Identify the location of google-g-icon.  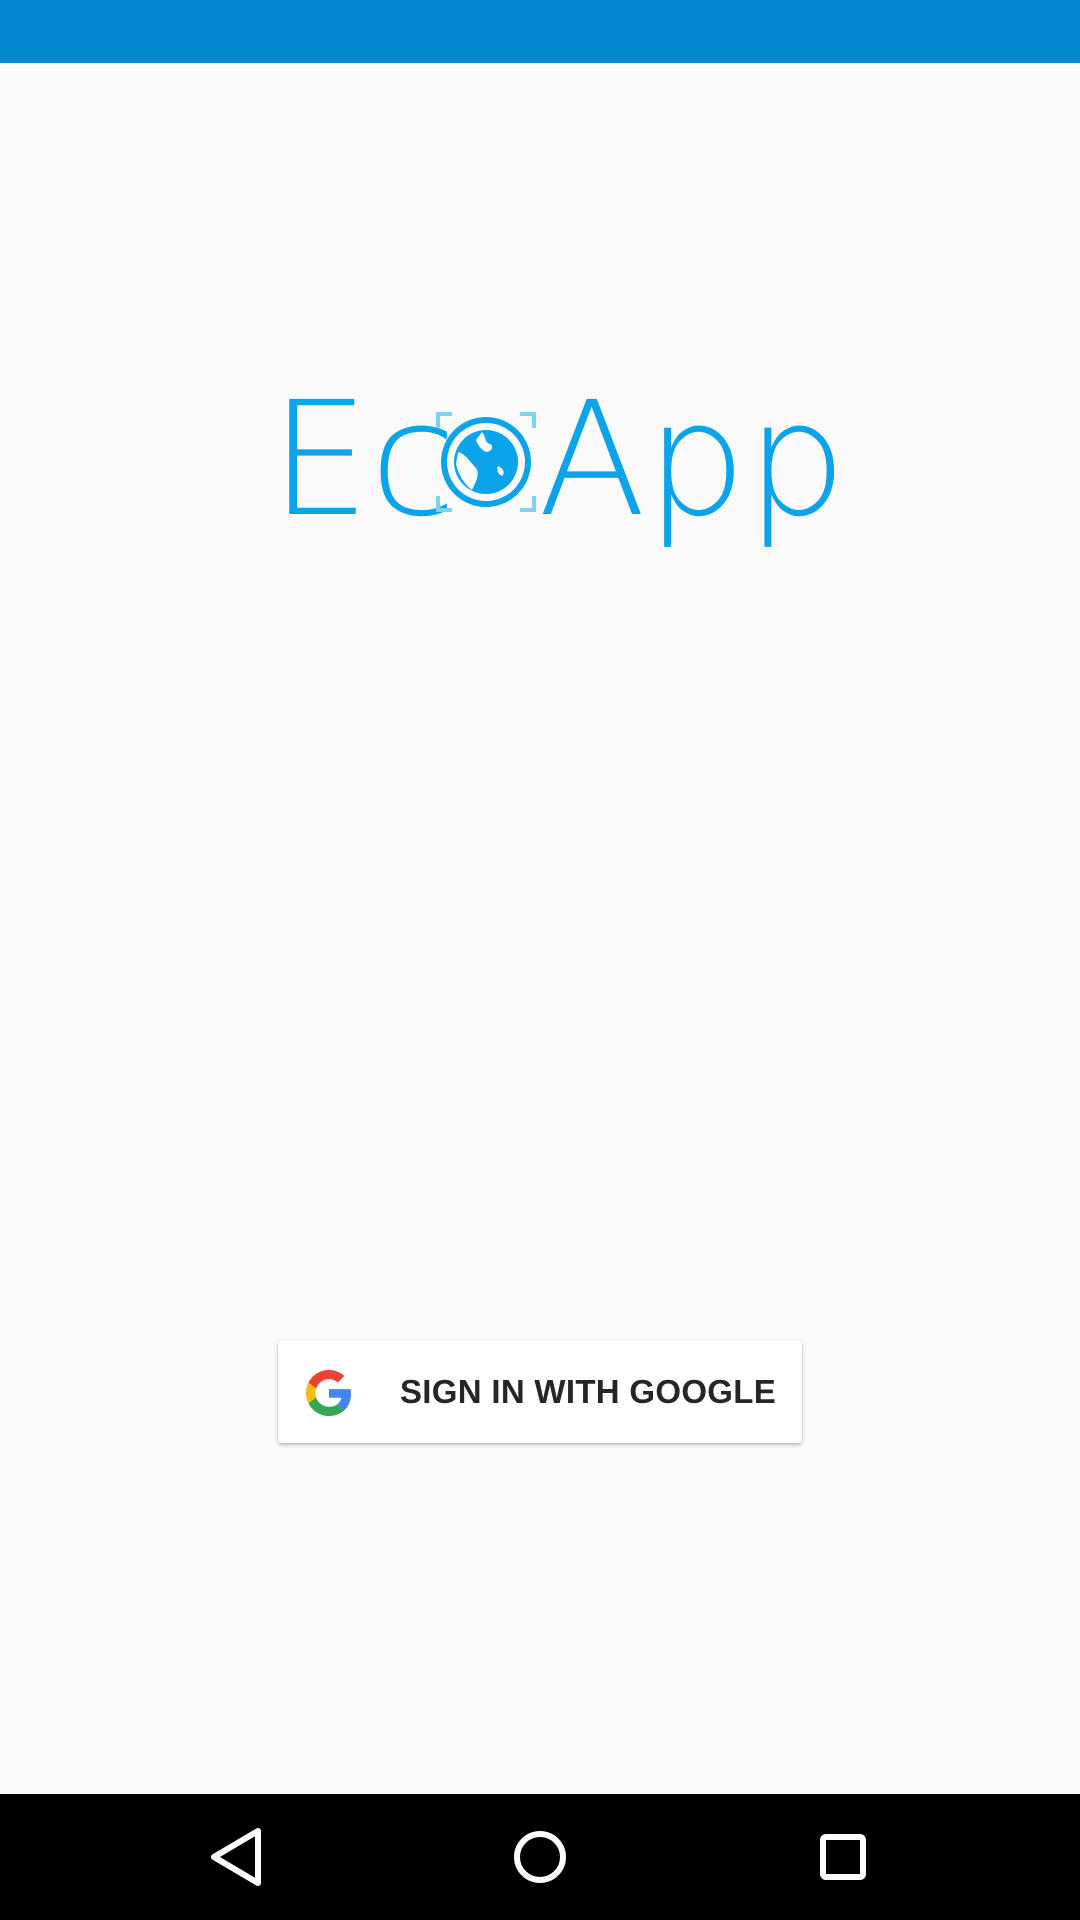
(329, 1393).